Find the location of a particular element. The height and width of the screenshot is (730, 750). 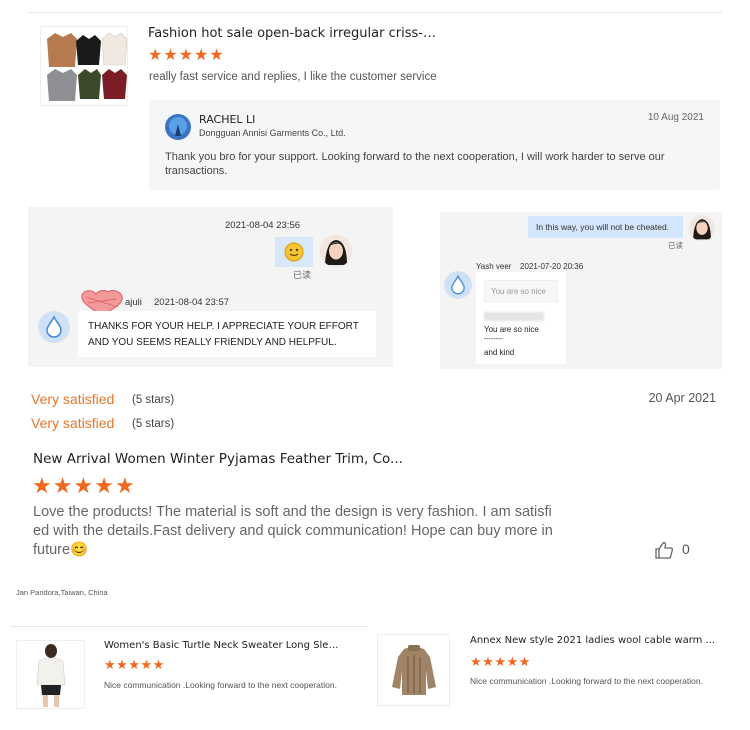

seller-name: RACHEL LI is located at coordinates (227, 119).